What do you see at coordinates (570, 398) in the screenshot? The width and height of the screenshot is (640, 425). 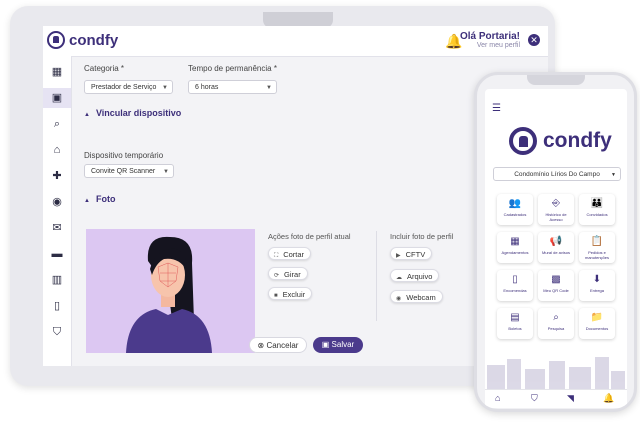 I see `cctv-icon: ◥` at bounding box center [570, 398].